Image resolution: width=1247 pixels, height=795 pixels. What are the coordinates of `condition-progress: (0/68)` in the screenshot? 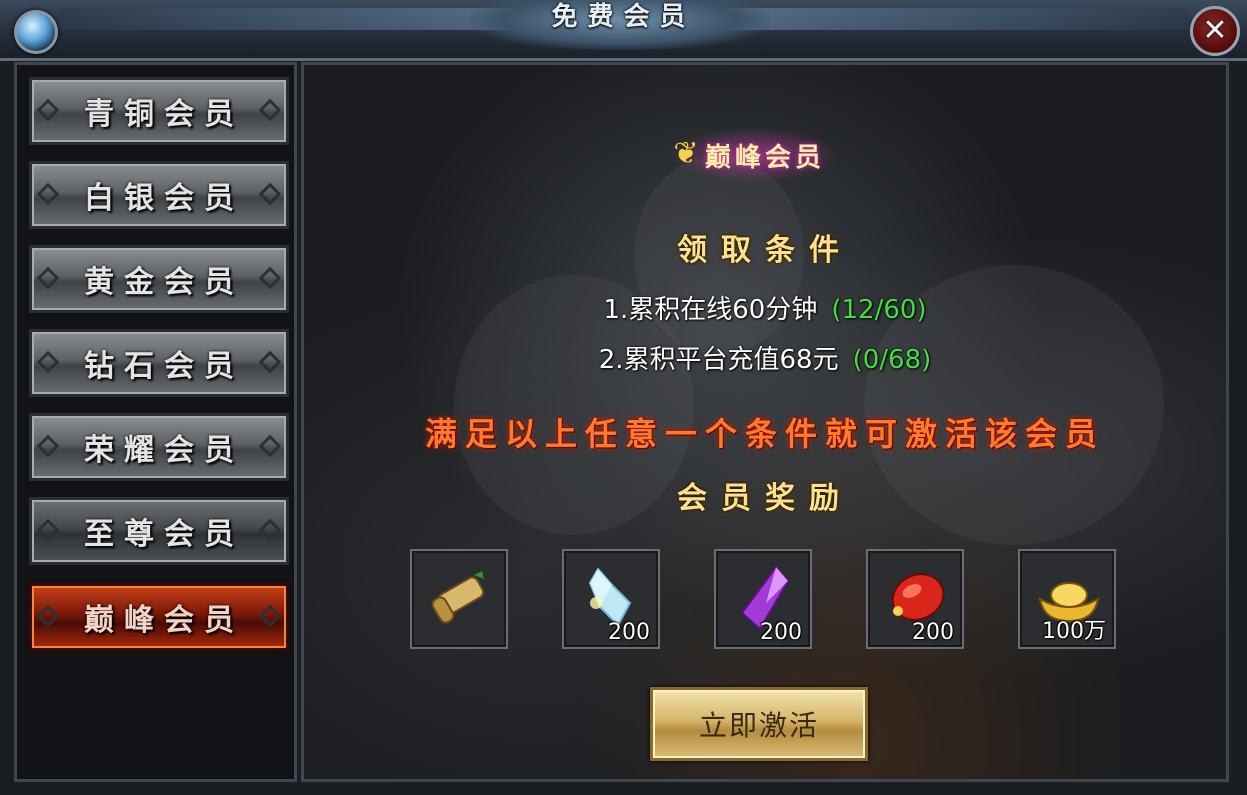 It's located at (892, 360).